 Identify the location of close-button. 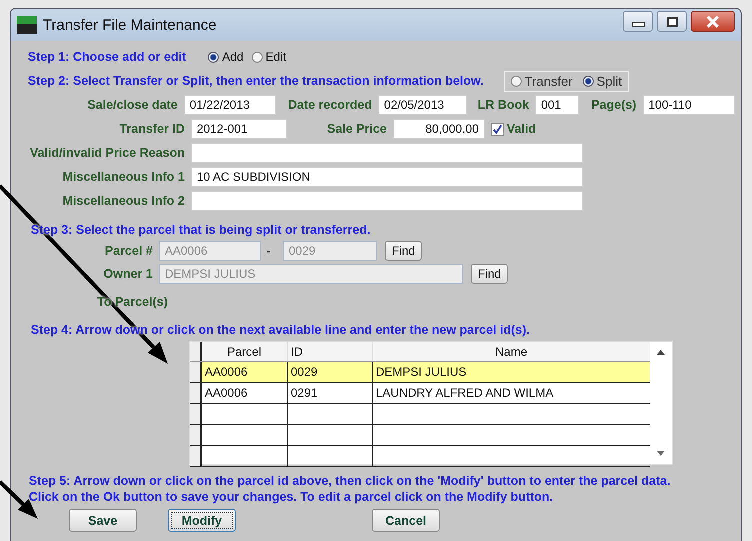
(713, 21).